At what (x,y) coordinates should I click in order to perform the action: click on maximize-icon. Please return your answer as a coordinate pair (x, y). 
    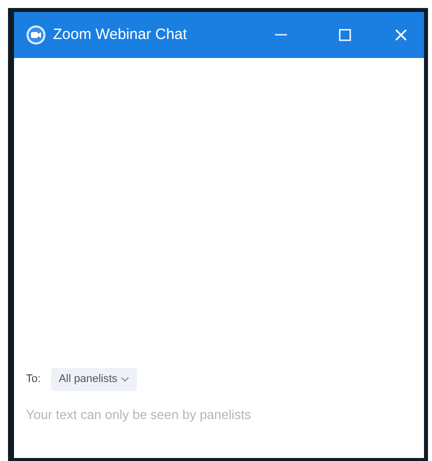
    Looking at the image, I should click on (345, 35).